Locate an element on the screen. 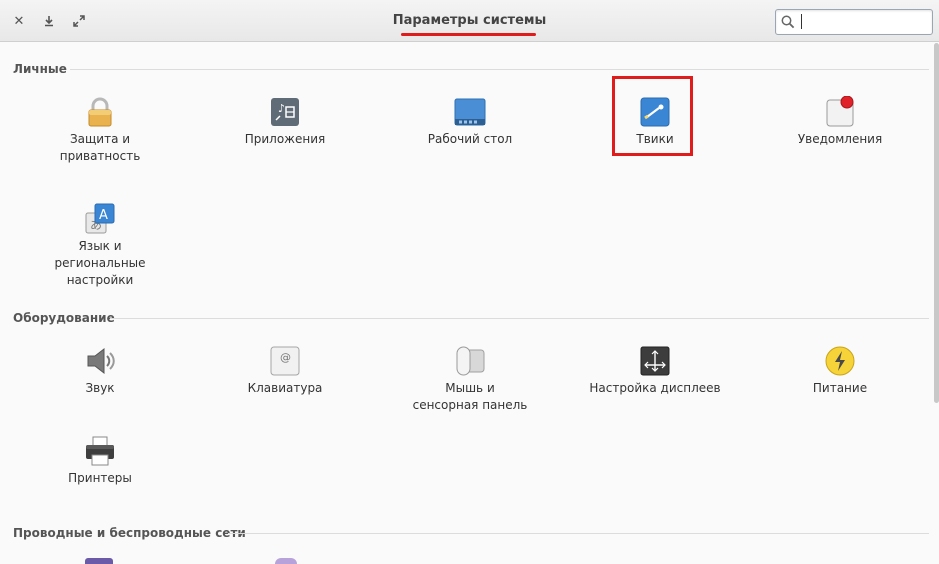 The width and height of the screenshot is (939, 564). search-icon is located at coordinates (788, 23).